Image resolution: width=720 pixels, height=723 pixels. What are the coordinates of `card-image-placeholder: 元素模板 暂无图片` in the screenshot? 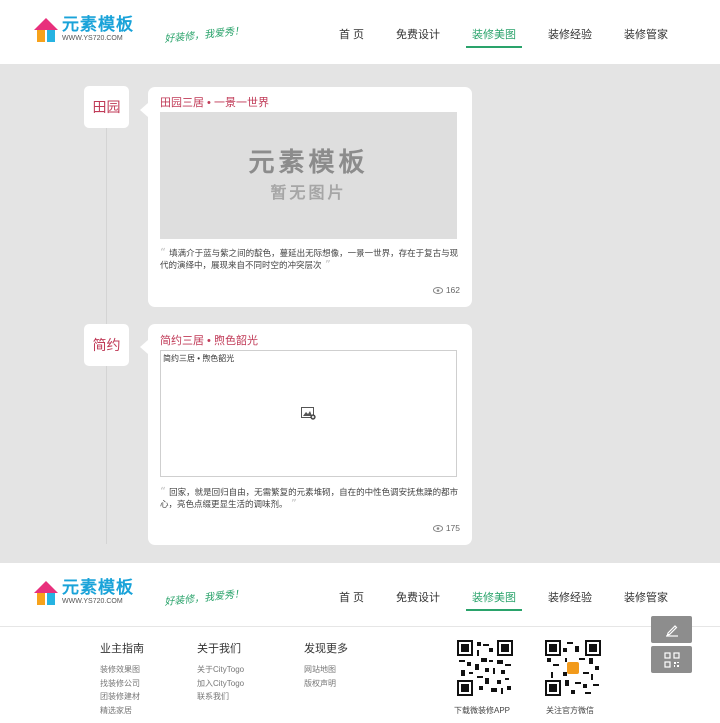 It's located at (308, 175).